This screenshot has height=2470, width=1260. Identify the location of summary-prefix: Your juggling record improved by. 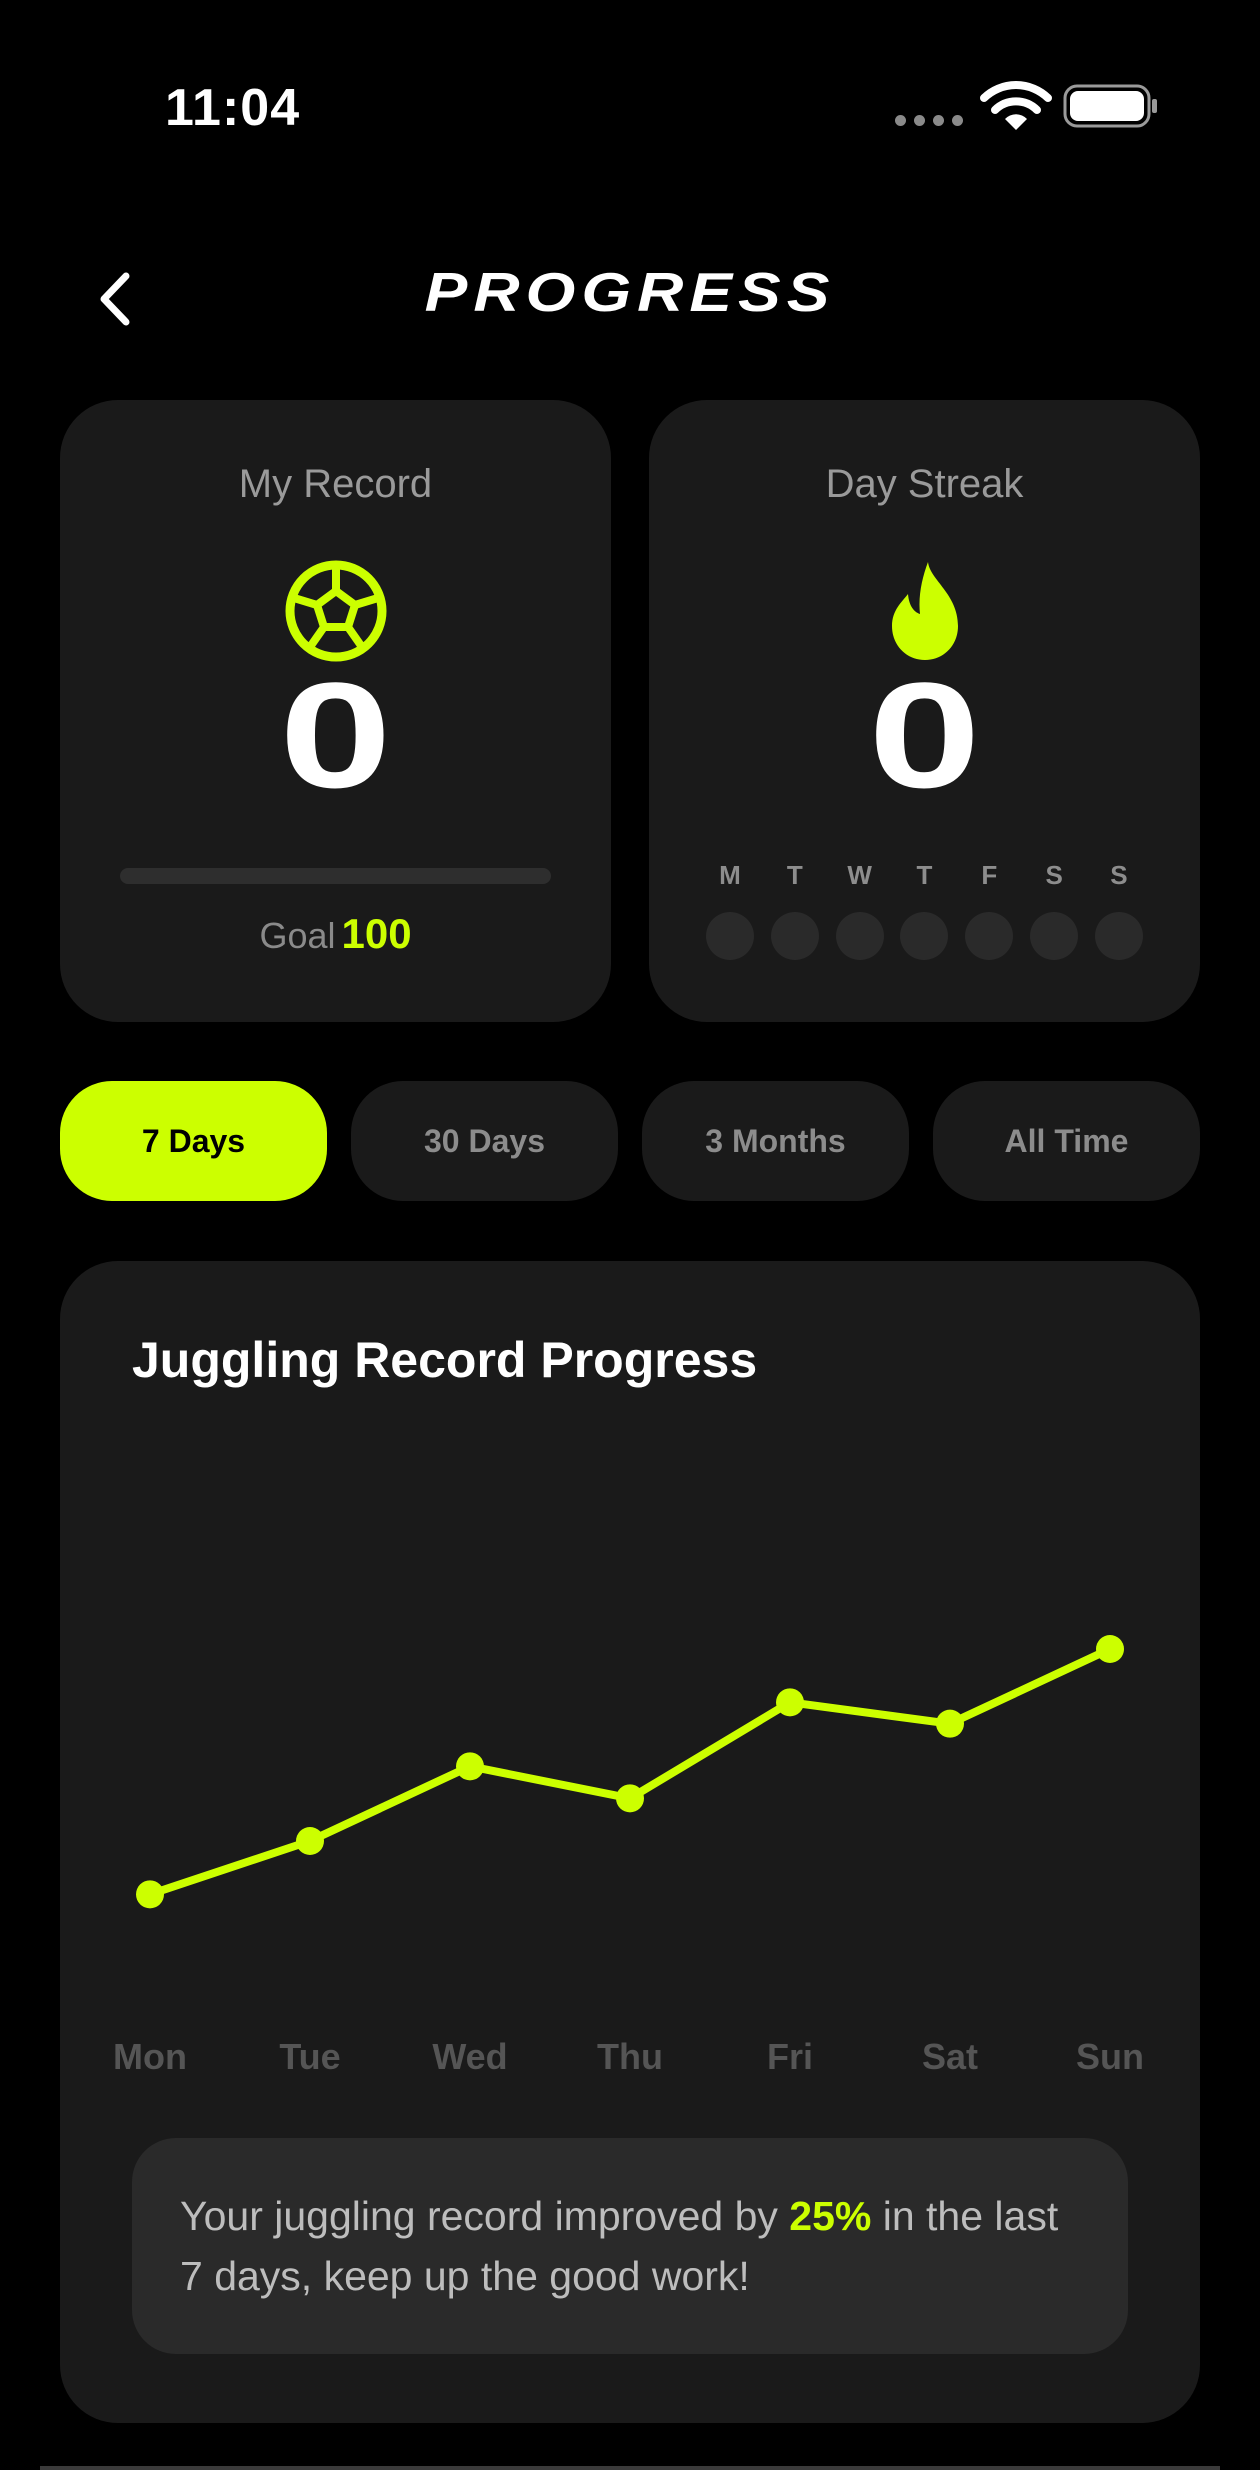
(485, 2216).